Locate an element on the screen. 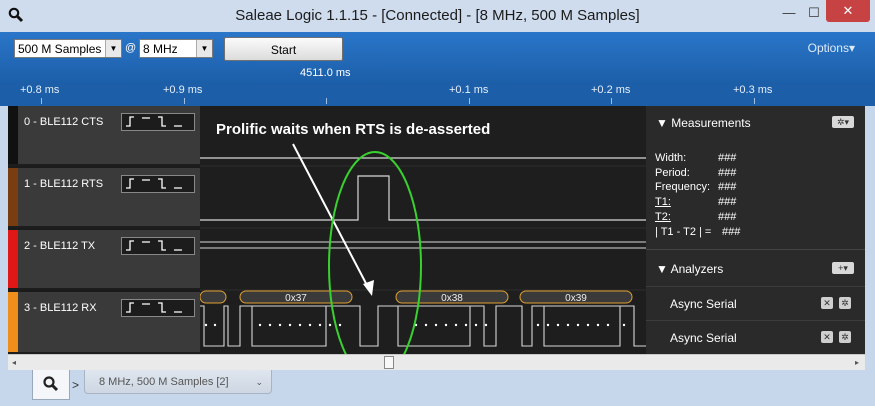 The image size is (875, 406). scrollbar-thumb is located at coordinates (389, 362).